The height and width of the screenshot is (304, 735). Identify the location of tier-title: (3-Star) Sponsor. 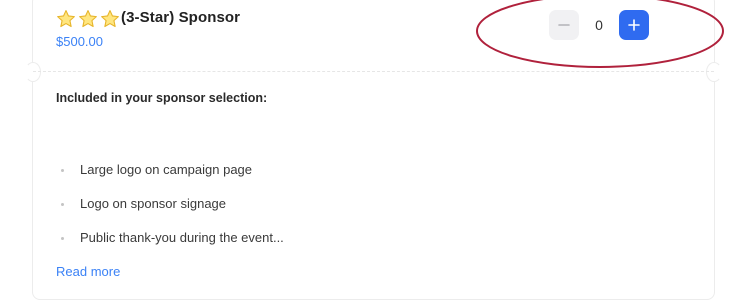
(181, 17).